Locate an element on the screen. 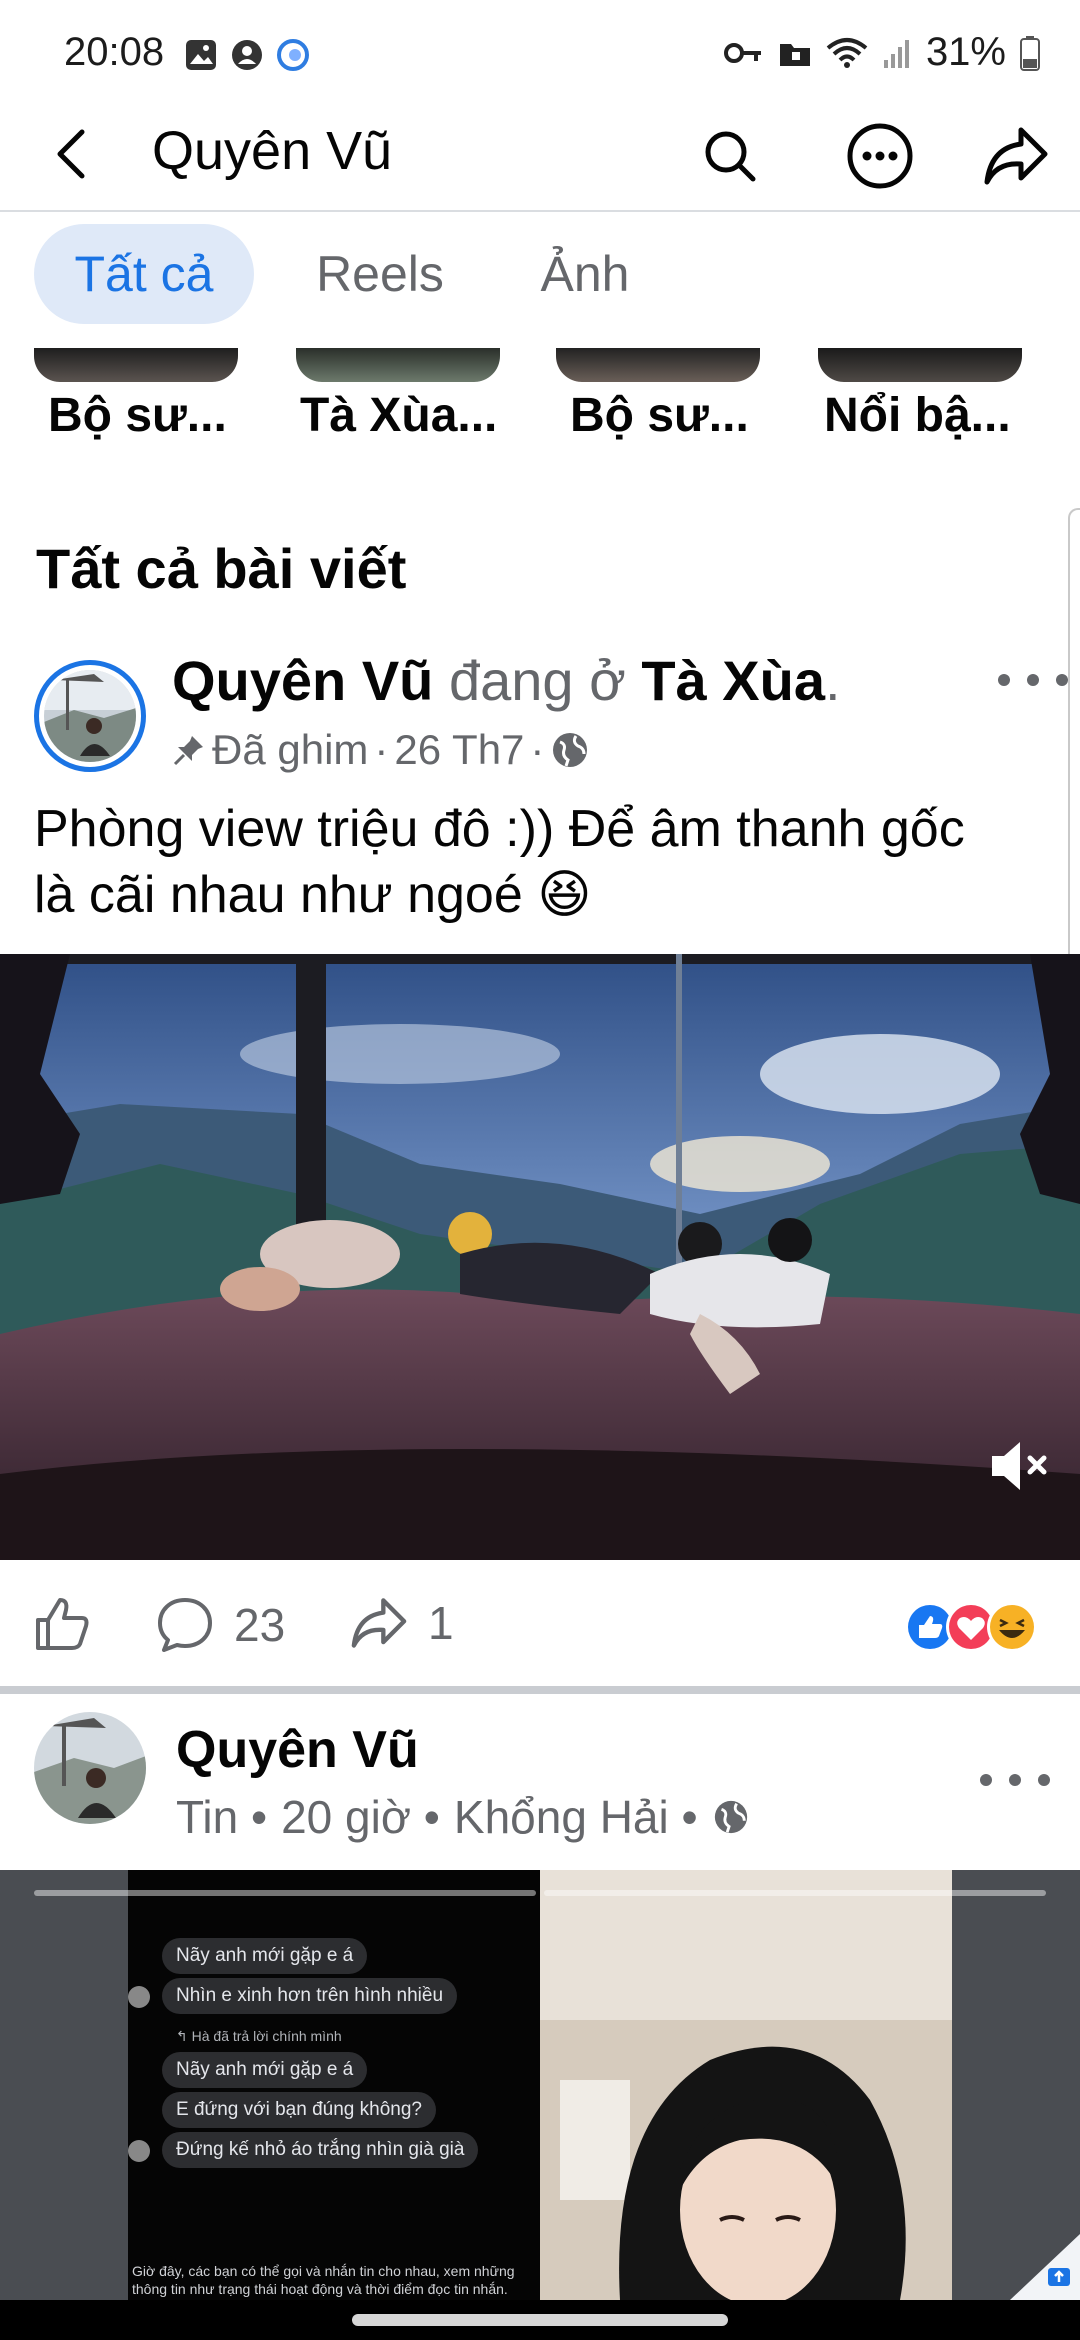  status-system-icons: 31% is located at coordinates (881, 52).